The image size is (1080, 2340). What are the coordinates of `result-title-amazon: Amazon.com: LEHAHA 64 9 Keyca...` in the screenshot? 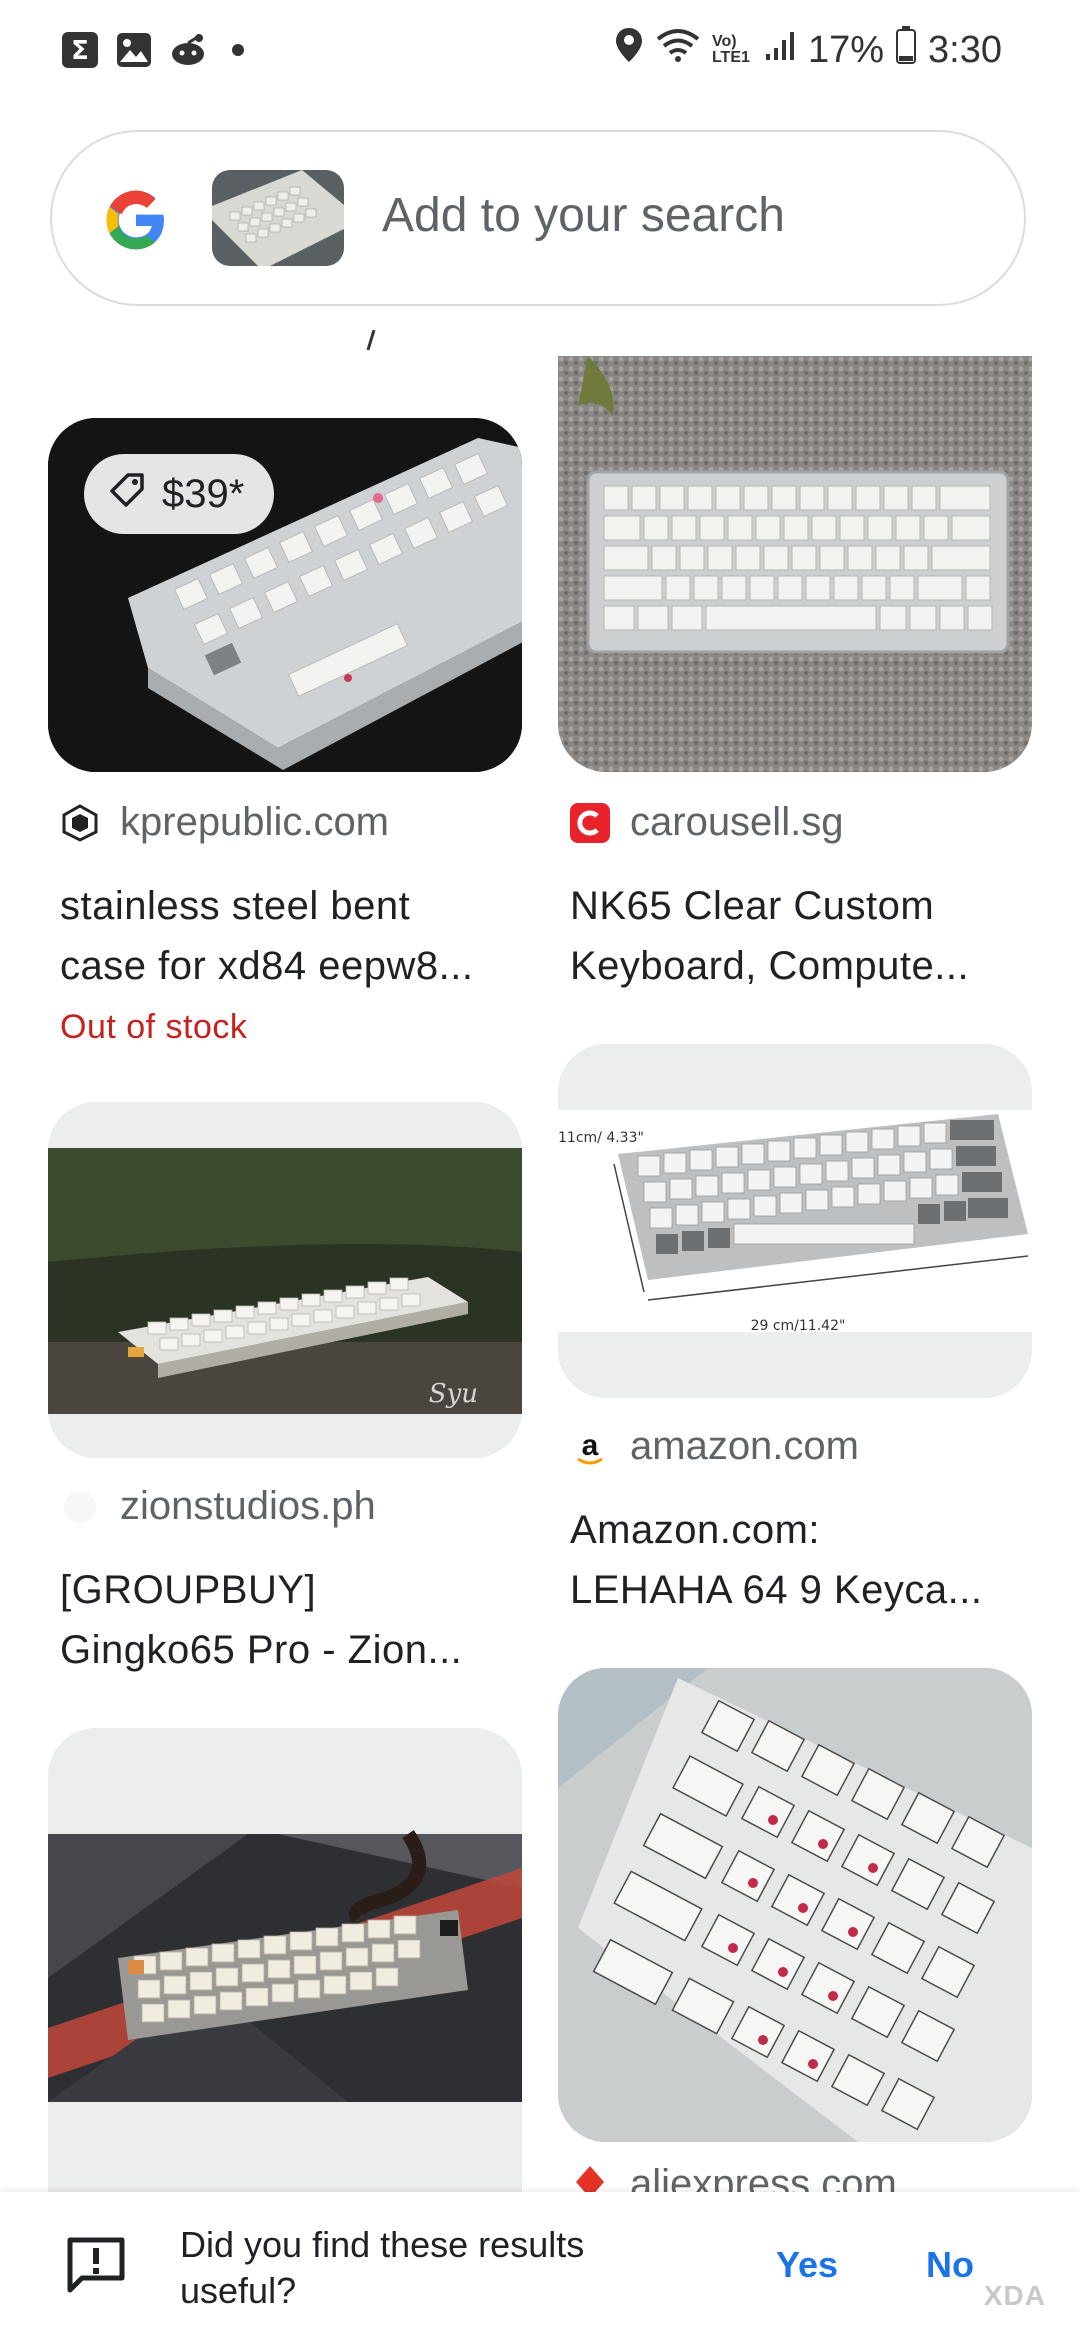 It's located at (805, 1560).